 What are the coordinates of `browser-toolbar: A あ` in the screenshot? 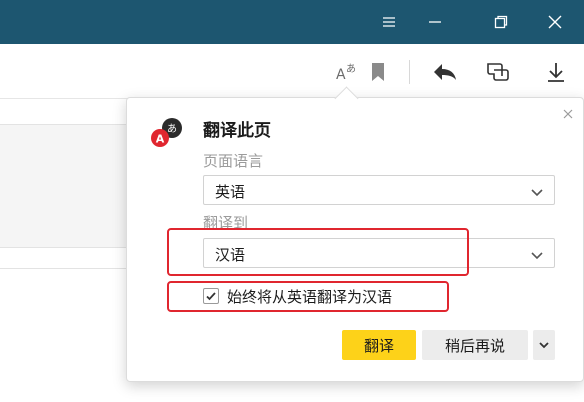 It's located at (292, 71).